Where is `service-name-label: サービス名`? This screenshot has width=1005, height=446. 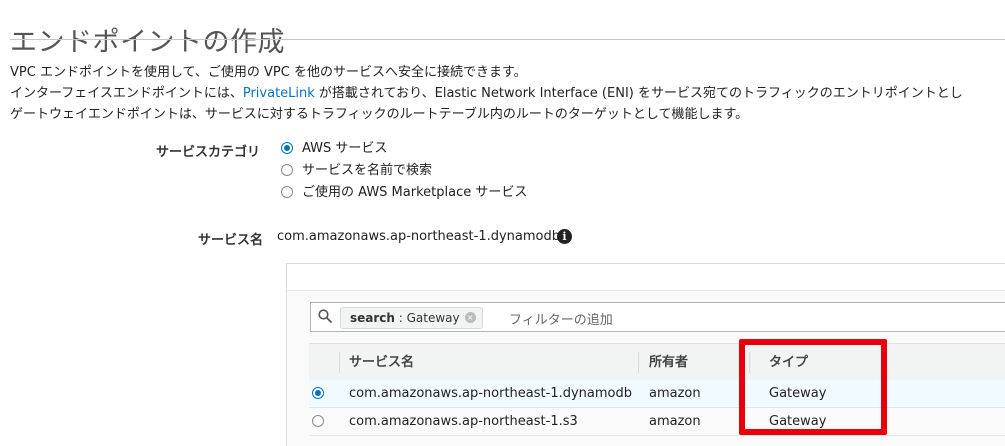
service-name-label: サービス名 is located at coordinates (231, 240).